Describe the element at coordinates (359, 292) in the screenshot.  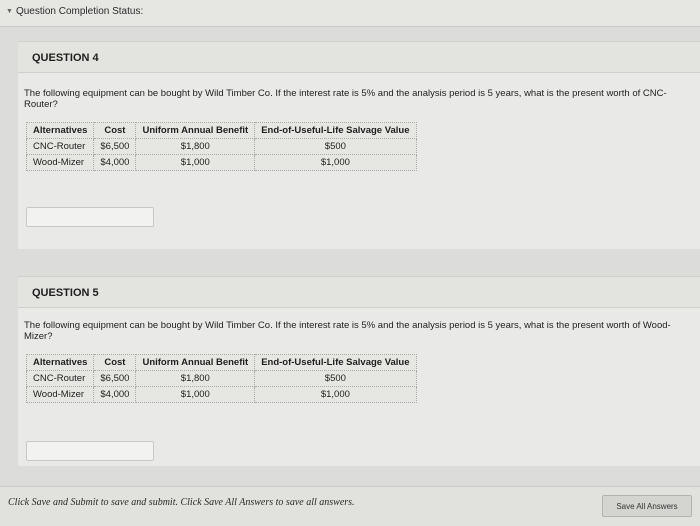
I see `question-header: QUESTION 5` at that location.